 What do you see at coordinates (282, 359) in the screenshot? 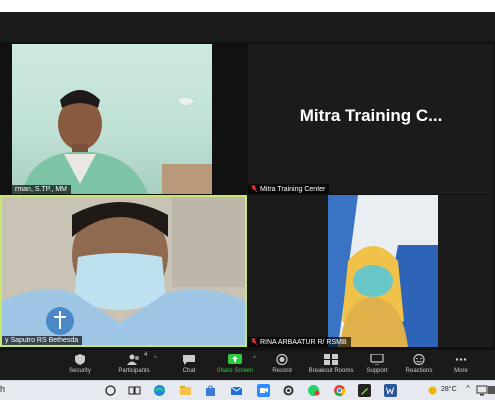
I see `record-icon` at bounding box center [282, 359].